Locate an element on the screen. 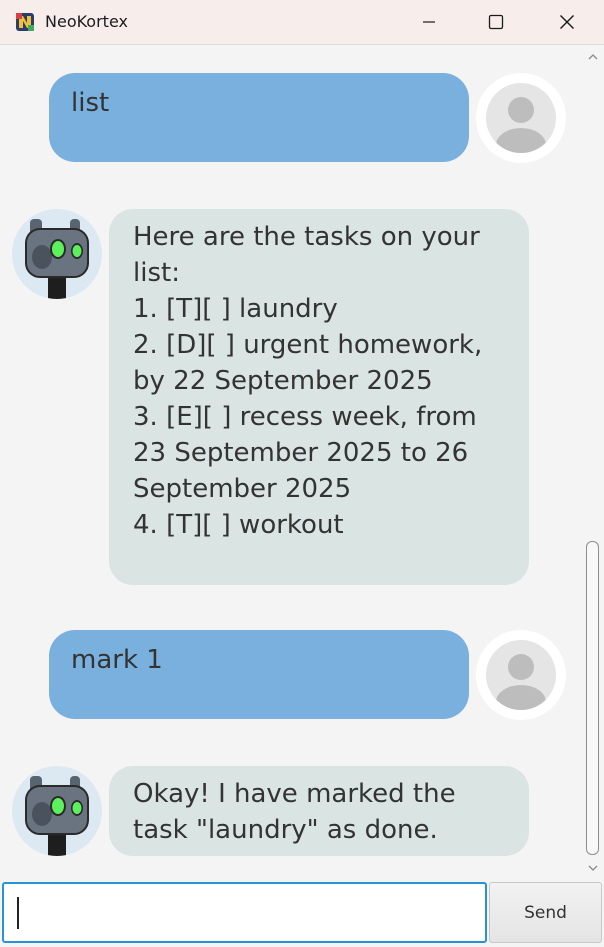 This screenshot has width=604, height=947. scrollbar-thumb is located at coordinates (592, 698).